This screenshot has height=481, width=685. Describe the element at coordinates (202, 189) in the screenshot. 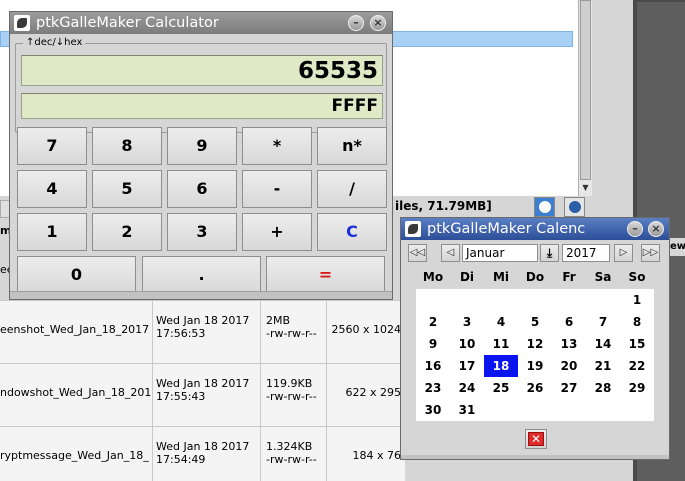

I see `key-6-button: 6` at that location.